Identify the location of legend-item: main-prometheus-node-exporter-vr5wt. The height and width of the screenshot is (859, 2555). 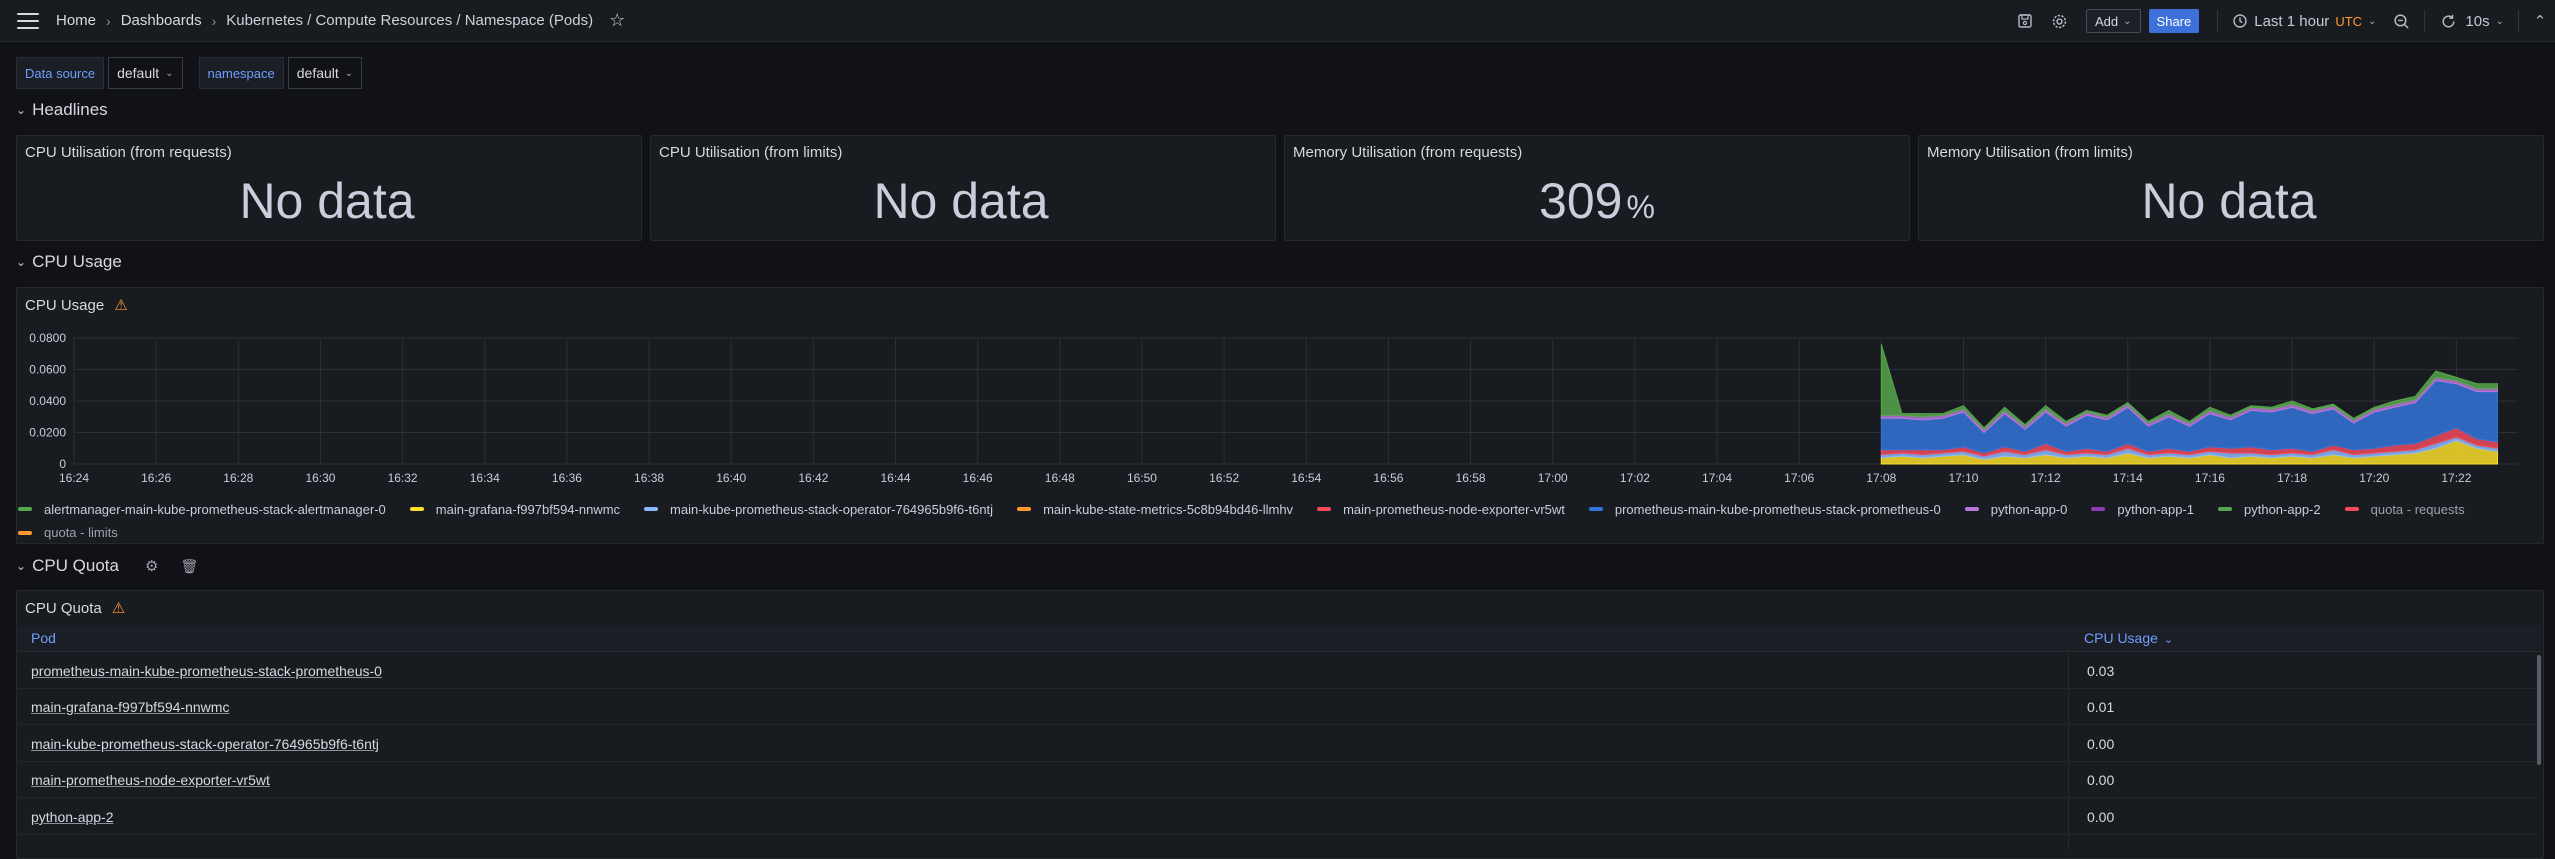
(1441, 509).